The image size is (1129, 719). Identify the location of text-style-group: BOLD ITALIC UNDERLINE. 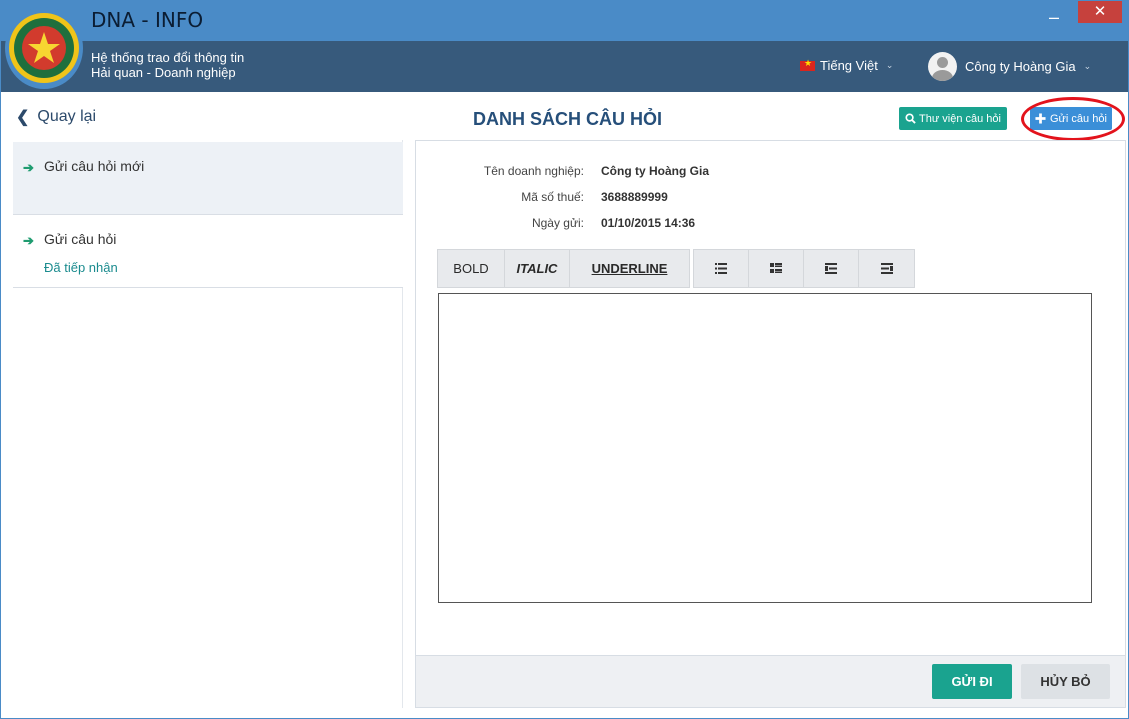
(563, 268).